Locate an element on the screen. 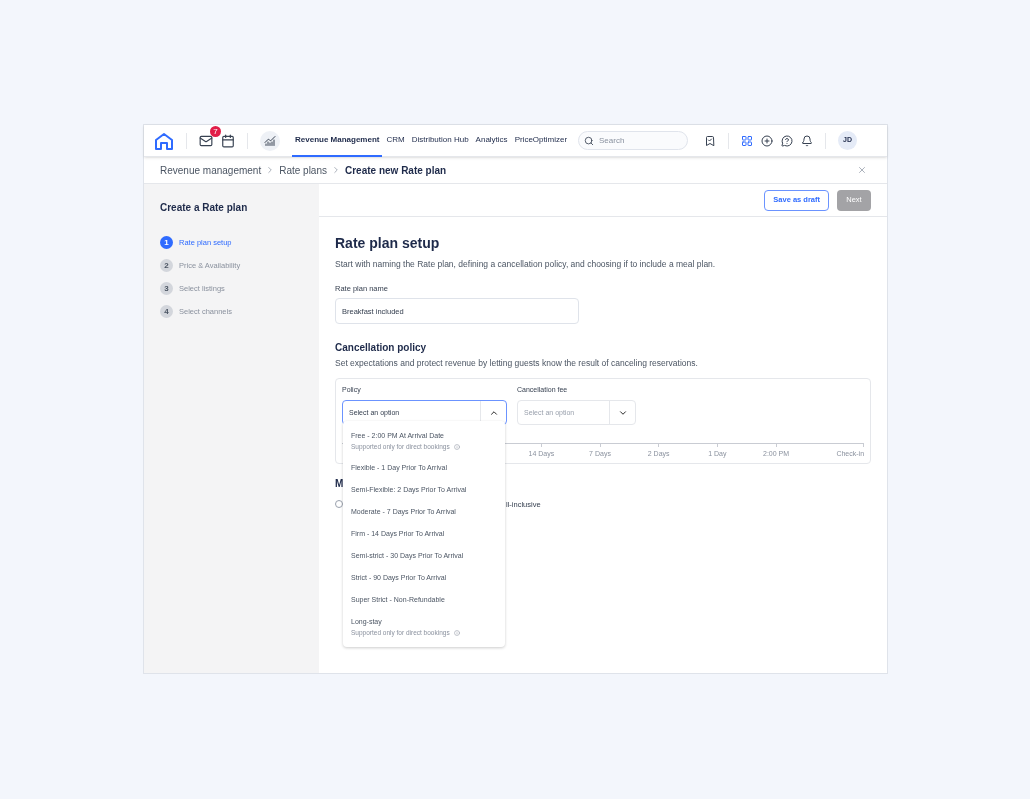  add-icon is located at coordinates (767, 140).